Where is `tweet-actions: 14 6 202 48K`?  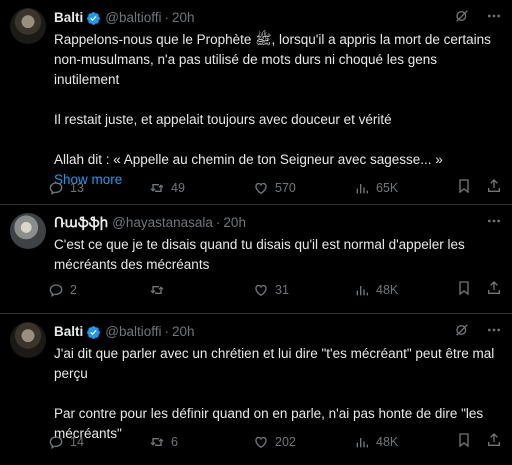
tweet-actions: 14 6 202 48K is located at coordinates (275, 441).